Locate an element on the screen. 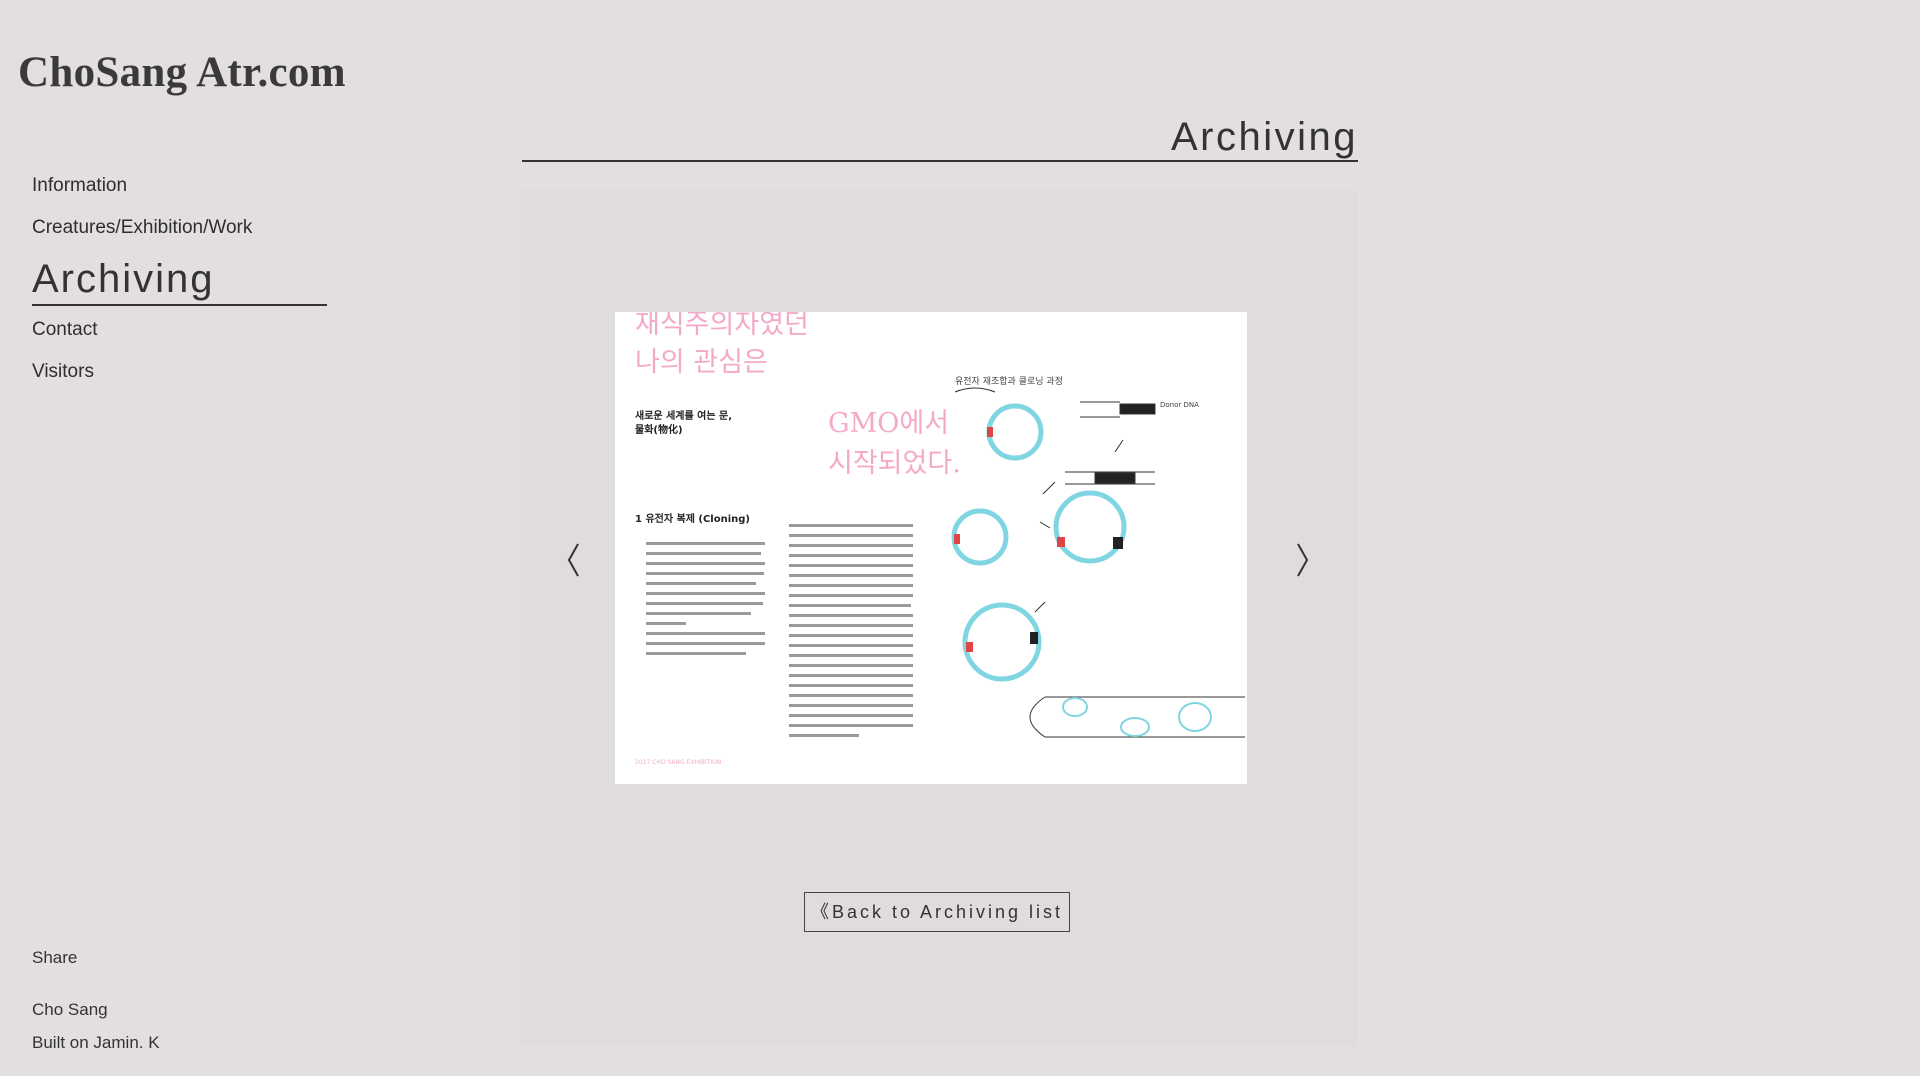 The image size is (1920, 1076). slide-gmo-heading: GMO에서 시작되었다. is located at coordinates (894, 443).